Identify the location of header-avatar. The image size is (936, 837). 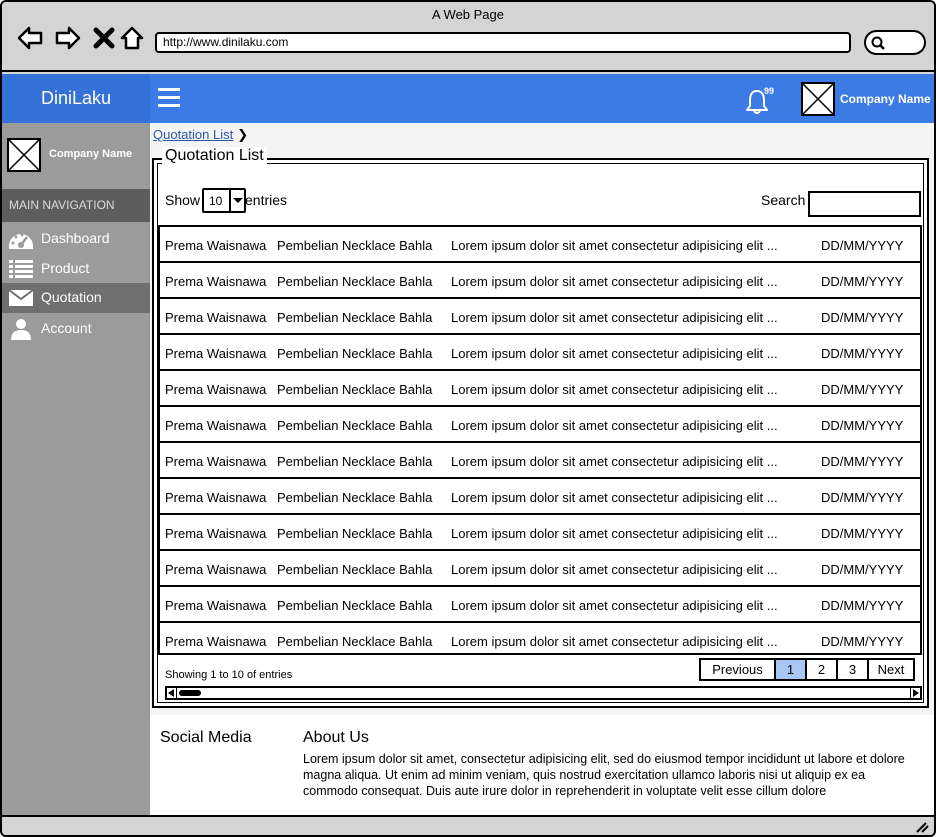
(818, 99).